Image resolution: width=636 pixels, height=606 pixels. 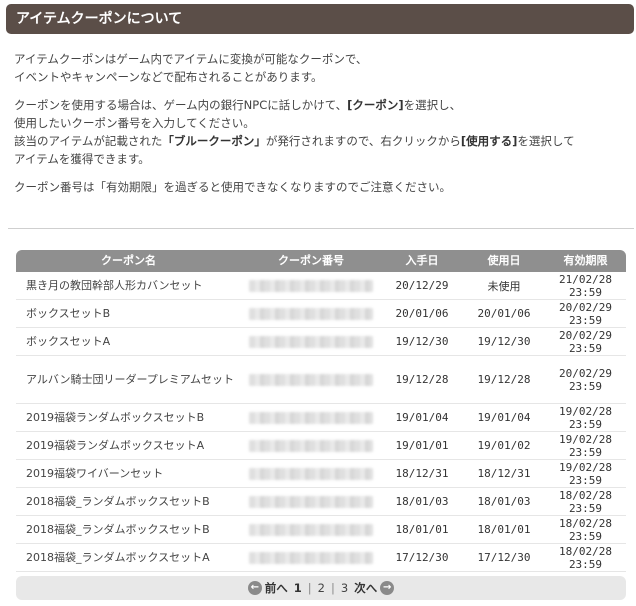 I want to click on coupon-name-cell: アルバン騎士団リーダープレミアムセット, so click(x=130, y=379).